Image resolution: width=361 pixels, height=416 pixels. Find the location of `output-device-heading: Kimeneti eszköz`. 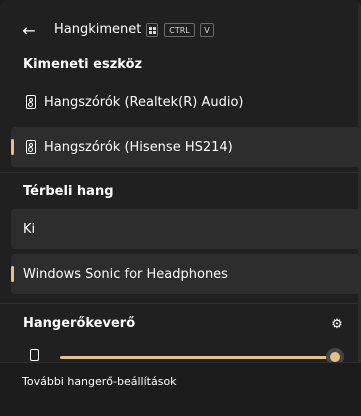

output-device-heading: Kimeneti eszköz is located at coordinates (83, 64).